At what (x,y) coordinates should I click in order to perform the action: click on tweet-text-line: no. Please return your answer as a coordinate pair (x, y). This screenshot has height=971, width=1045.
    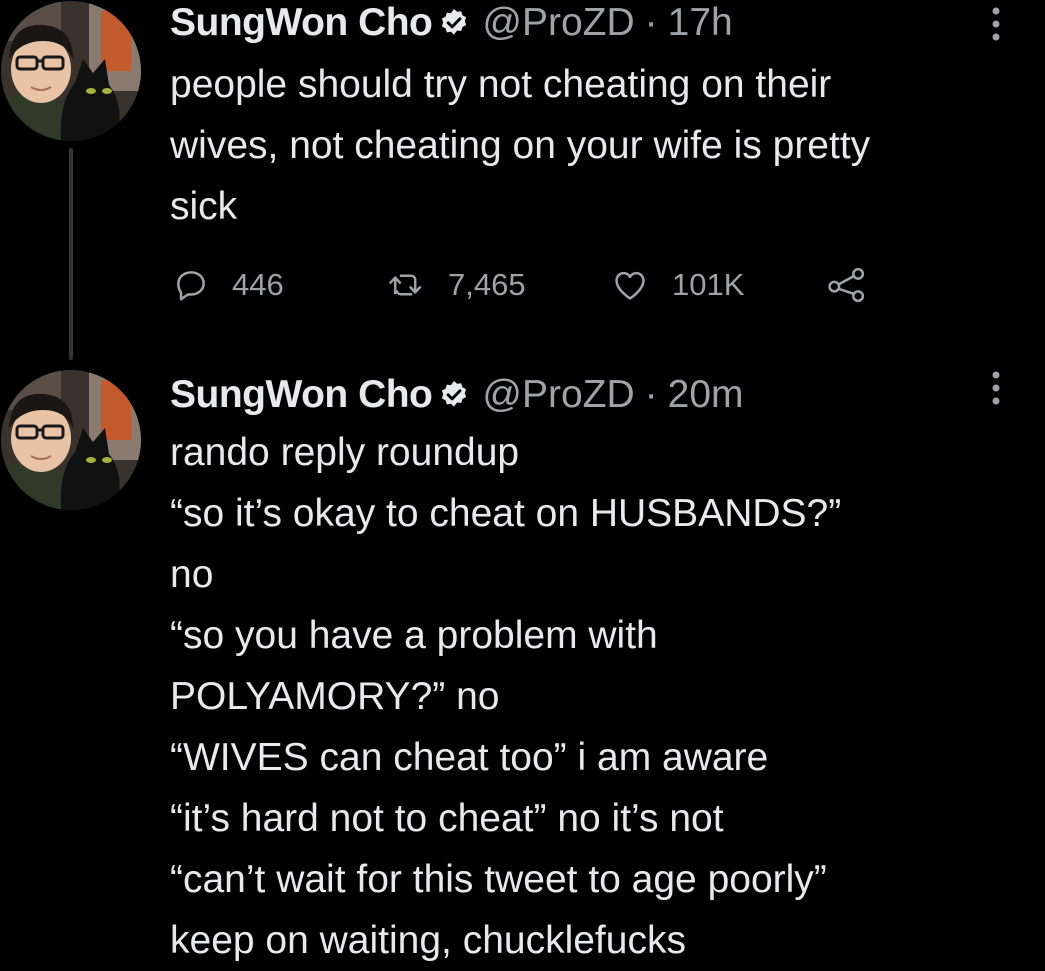
    Looking at the image, I should click on (192, 574).